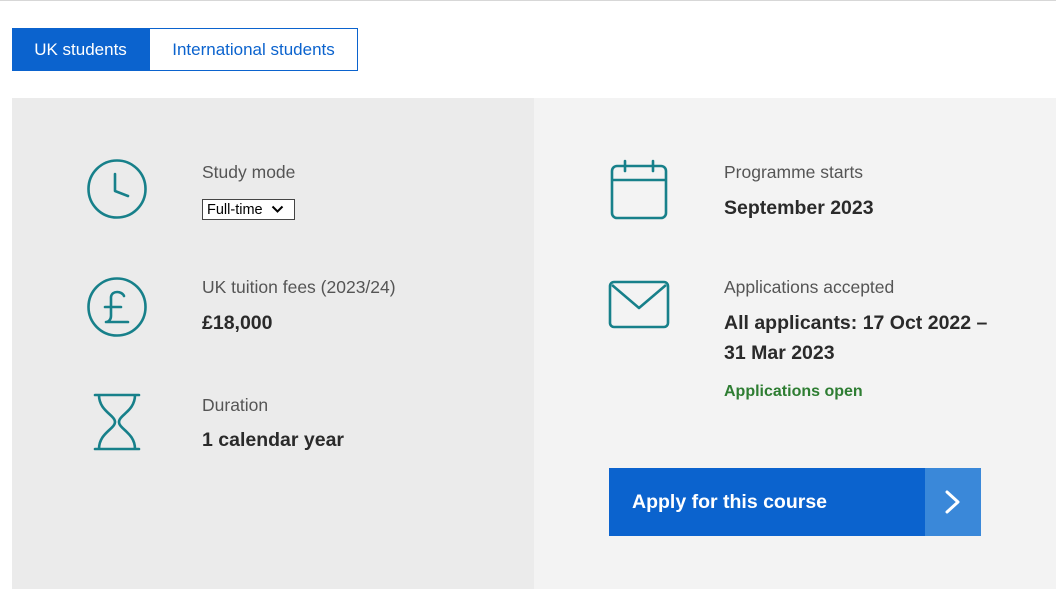 The height and width of the screenshot is (589, 1063). Describe the element at coordinates (793, 391) in the screenshot. I see `applications-status: Applications open` at that location.